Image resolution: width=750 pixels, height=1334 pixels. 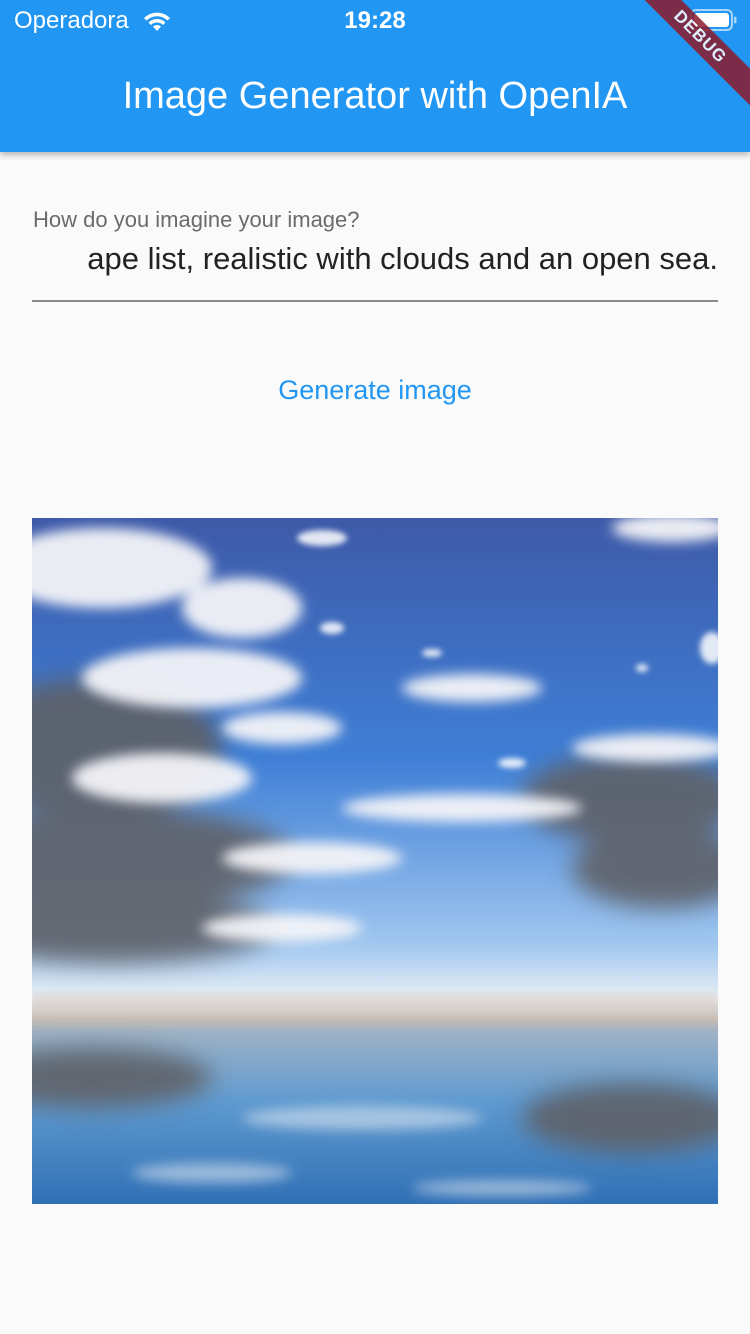 I want to click on generate-image-button: Generate image, so click(x=375, y=390).